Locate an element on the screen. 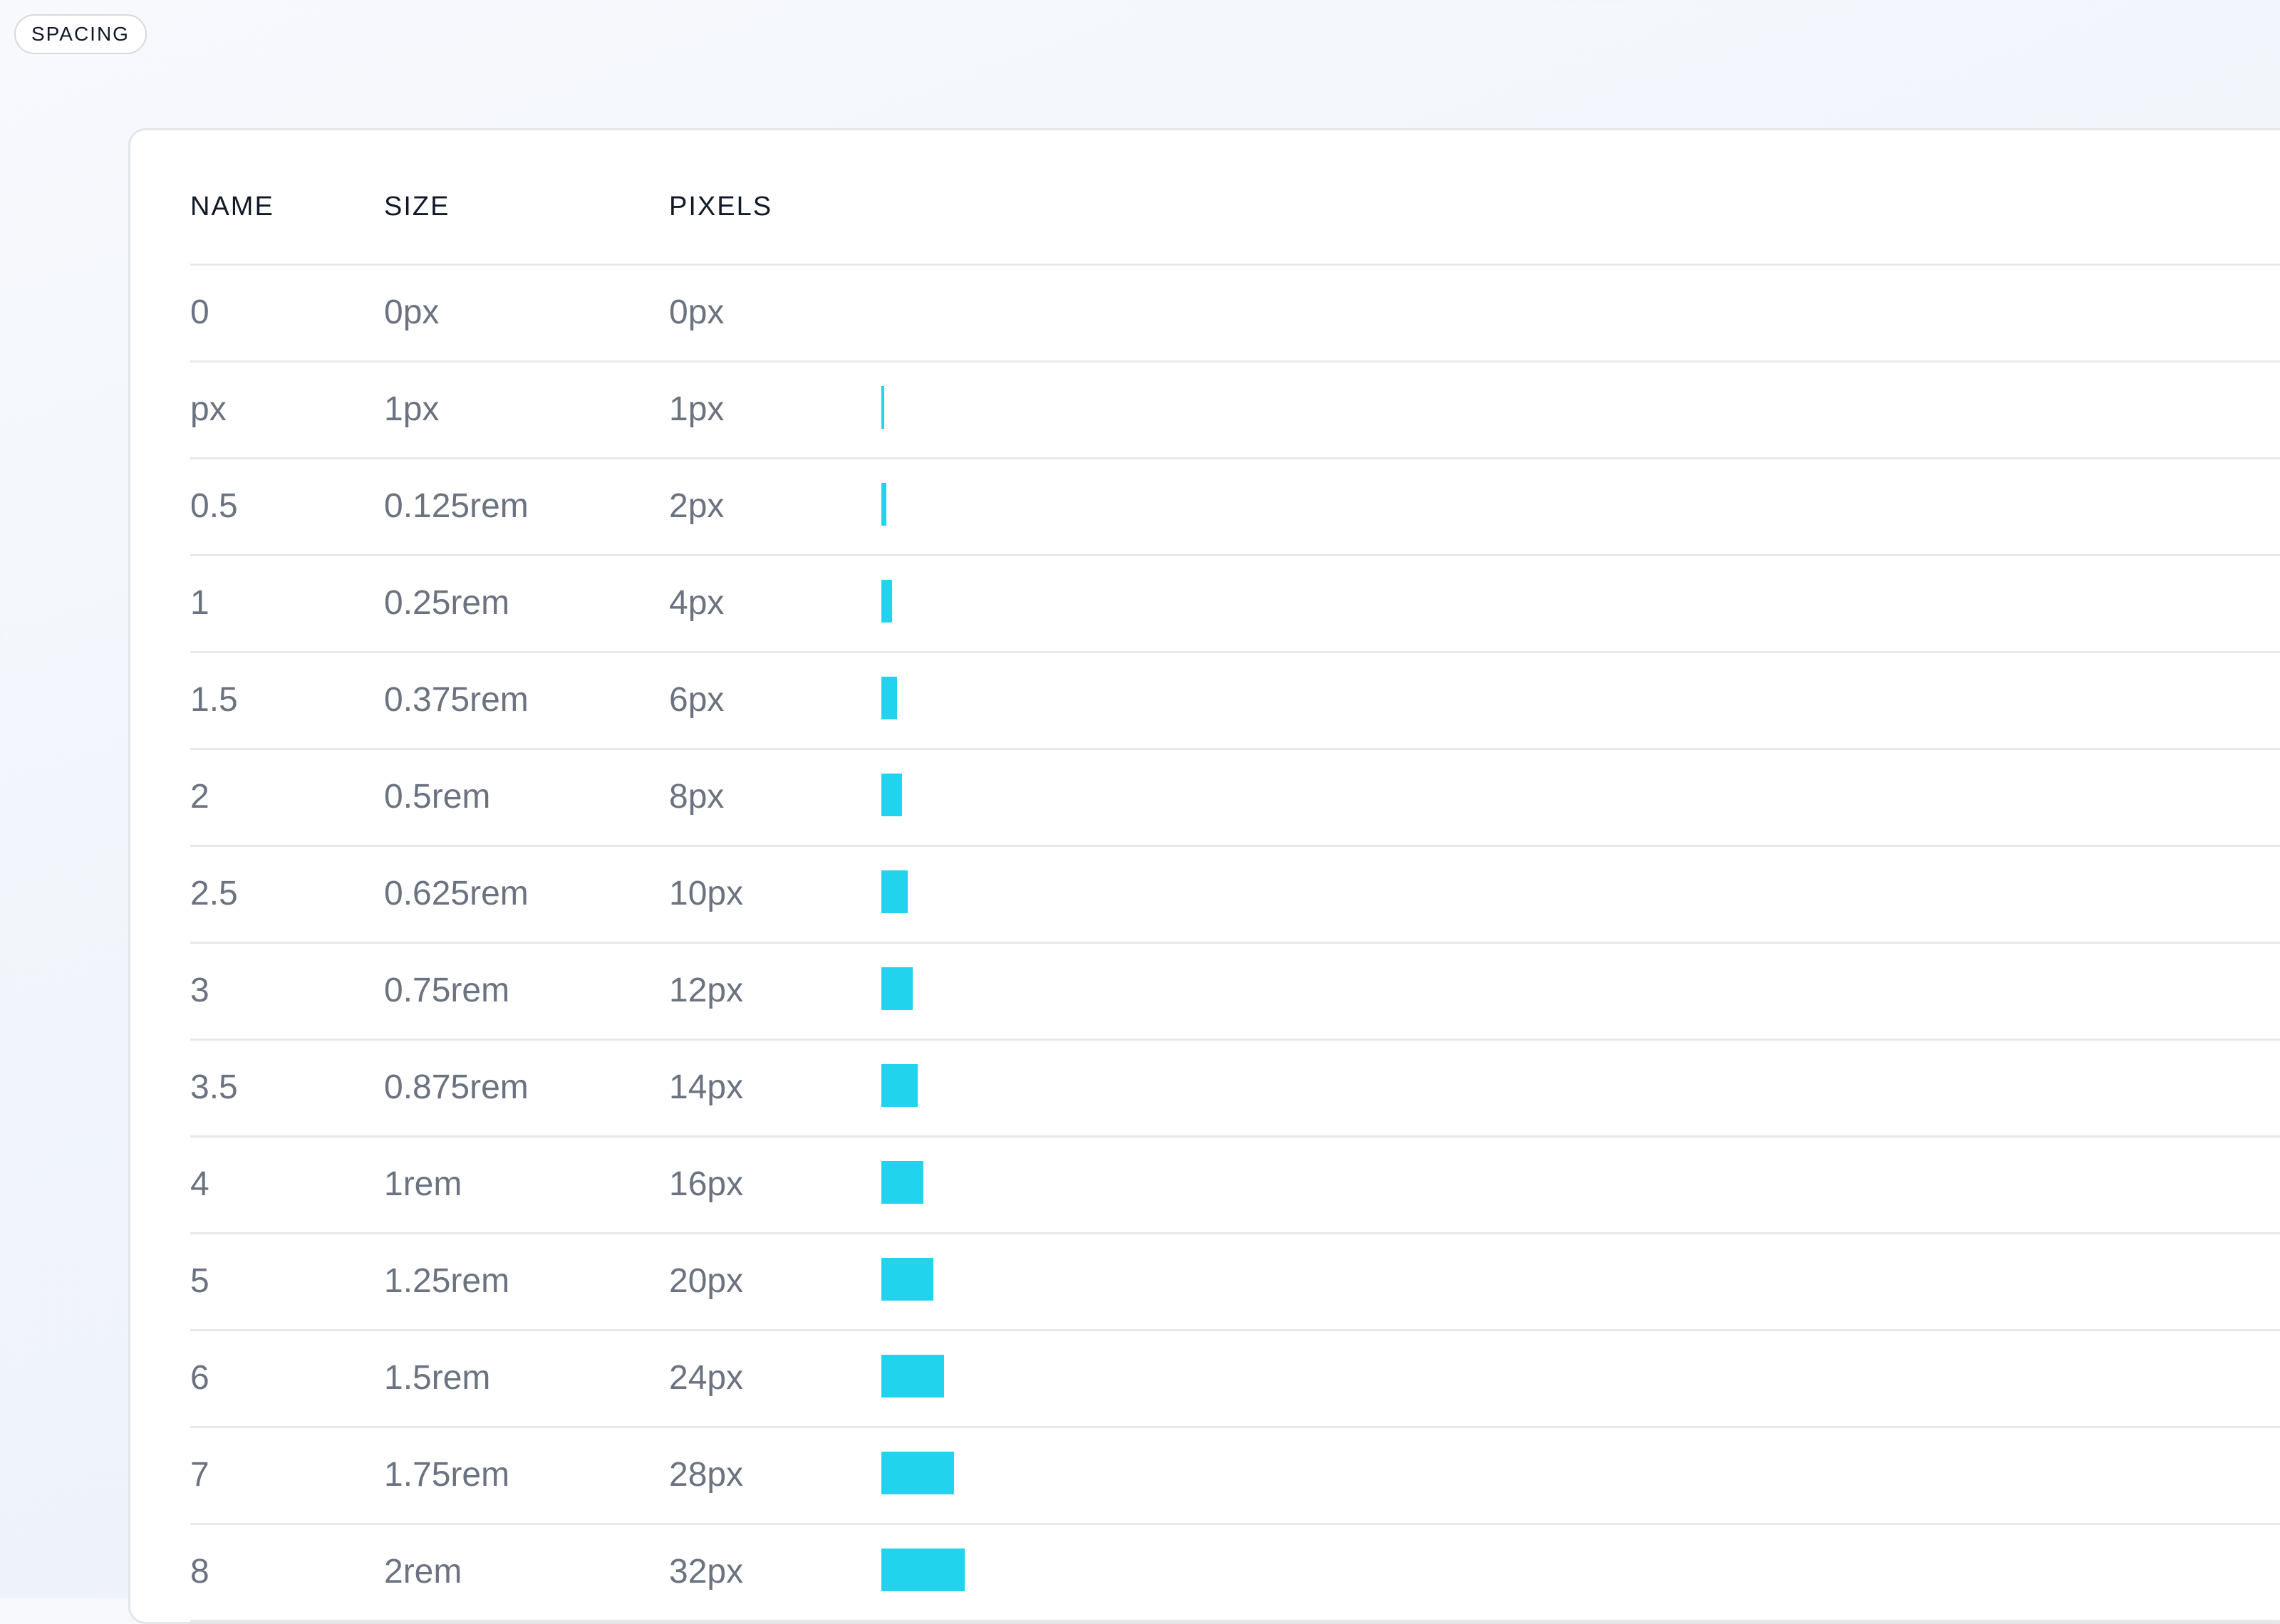 The width and height of the screenshot is (2280, 1624). cell-name: 8 is located at coordinates (199, 1572).